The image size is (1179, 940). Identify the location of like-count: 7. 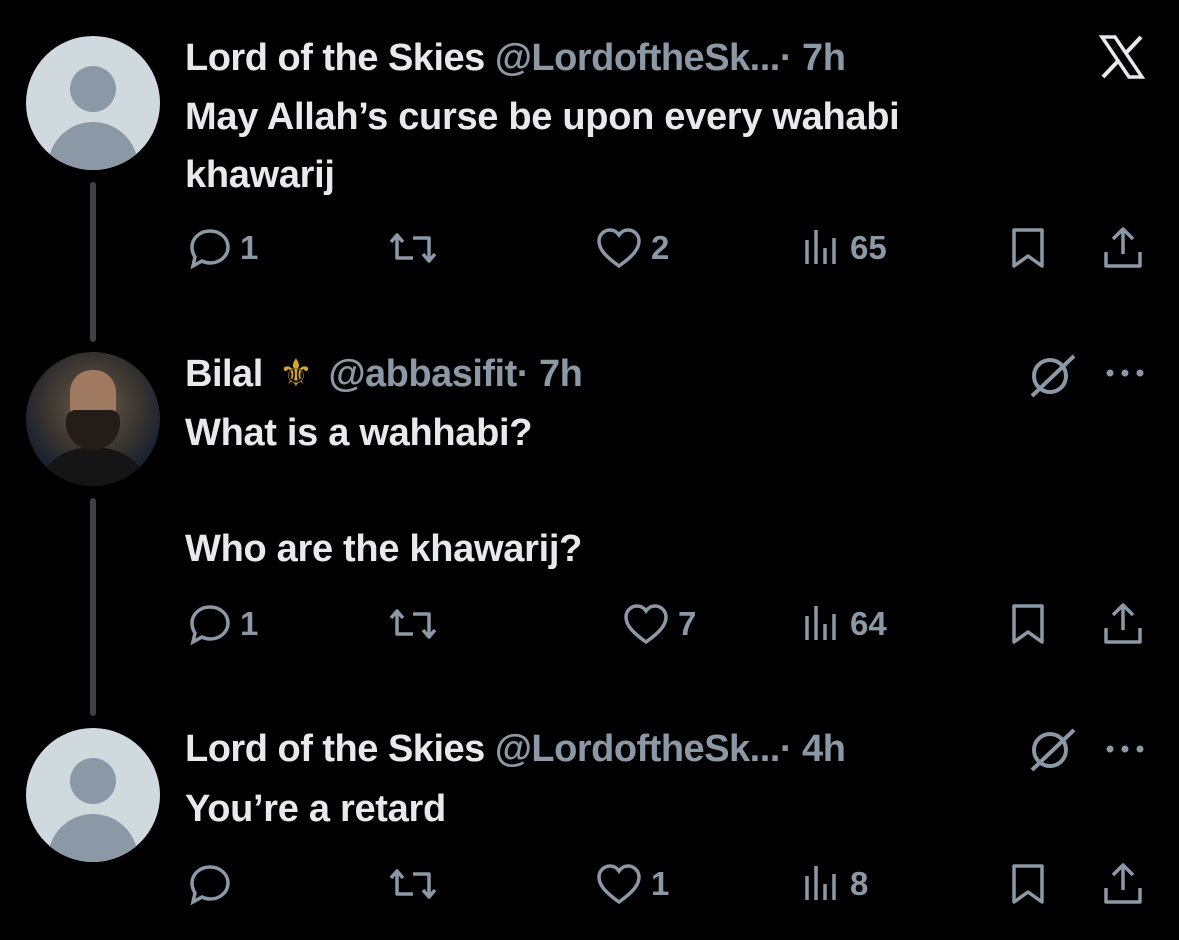
(687, 623).